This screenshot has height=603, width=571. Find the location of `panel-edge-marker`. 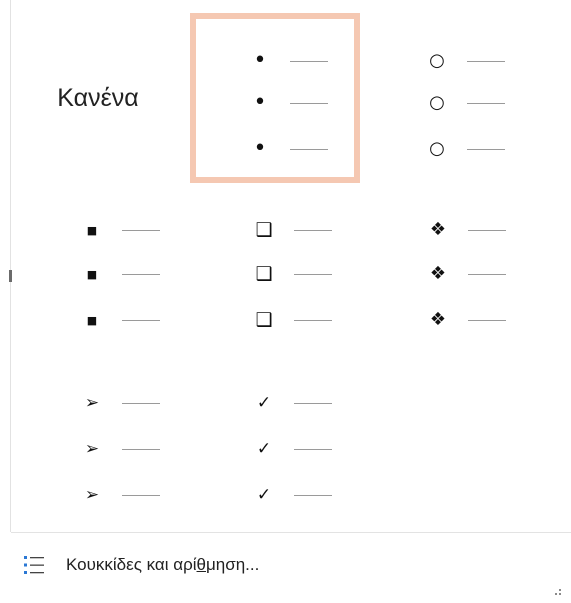

panel-edge-marker is located at coordinates (10, 276).